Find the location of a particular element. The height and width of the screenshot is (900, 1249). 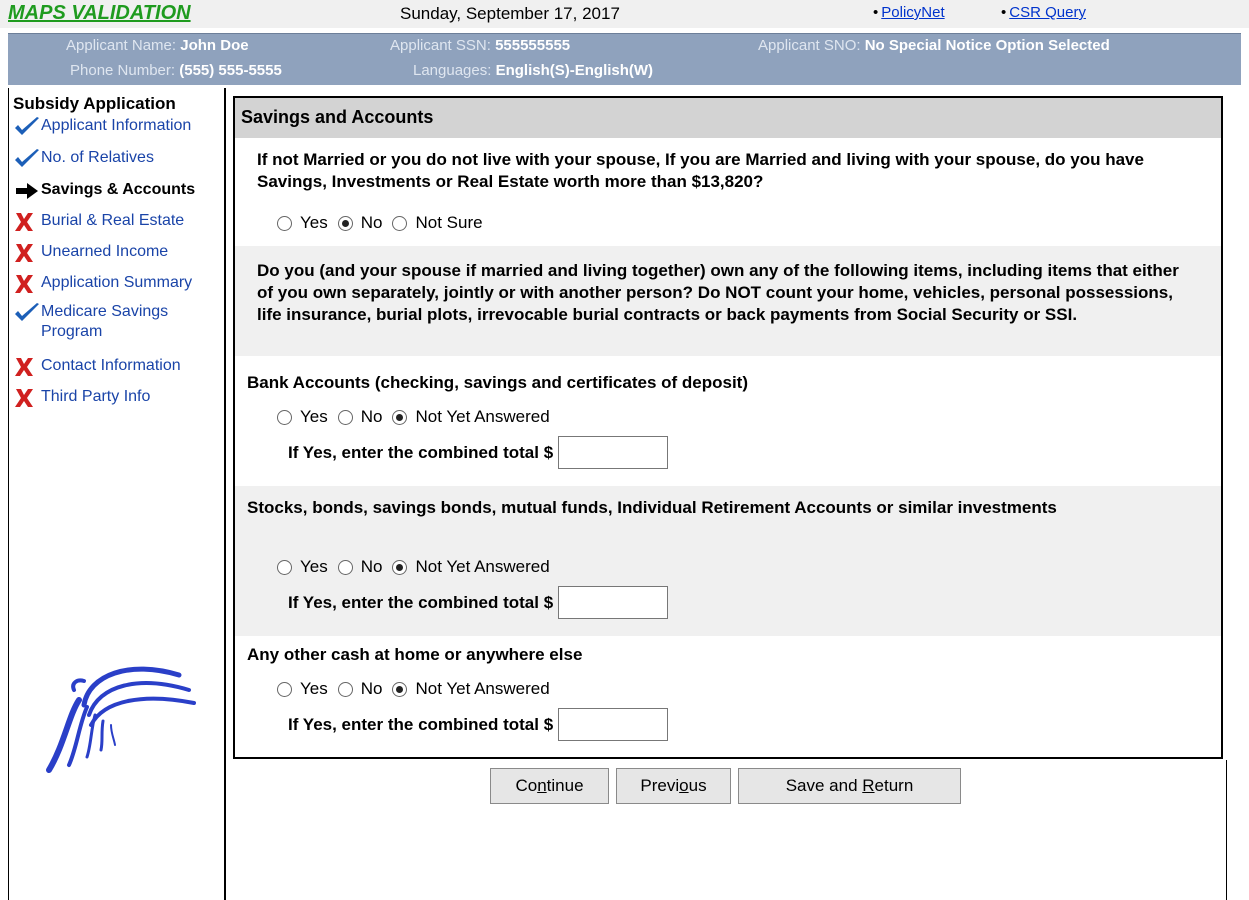

applicant-ssn-field: Applicant SSN: 555555555 is located at coordinates (480, 45).